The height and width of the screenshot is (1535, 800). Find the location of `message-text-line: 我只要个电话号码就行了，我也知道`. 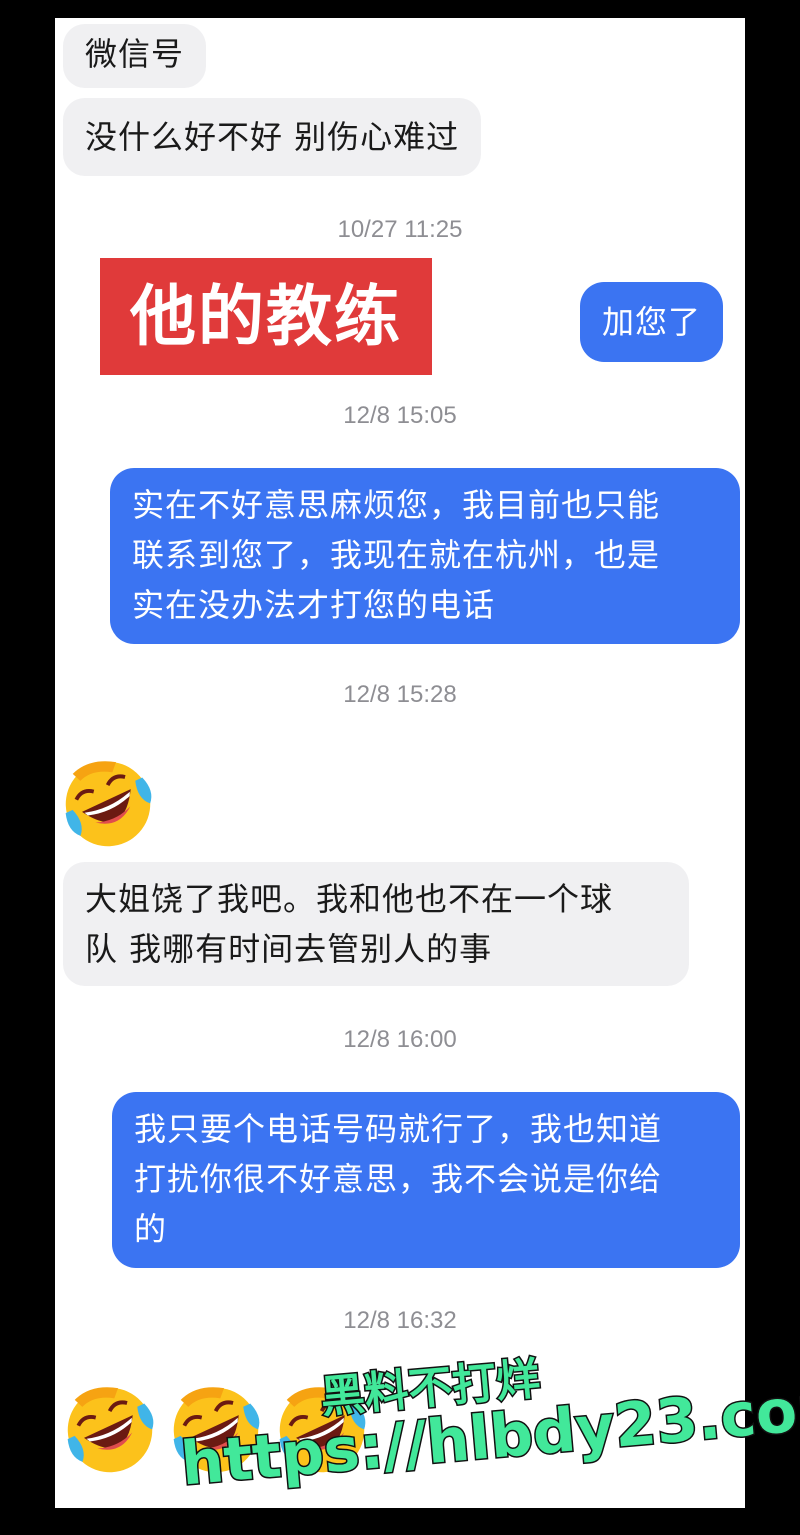

message-text-line: 我只要个电话号码就行了，我也知道 is located at coordinates (398, 1129).